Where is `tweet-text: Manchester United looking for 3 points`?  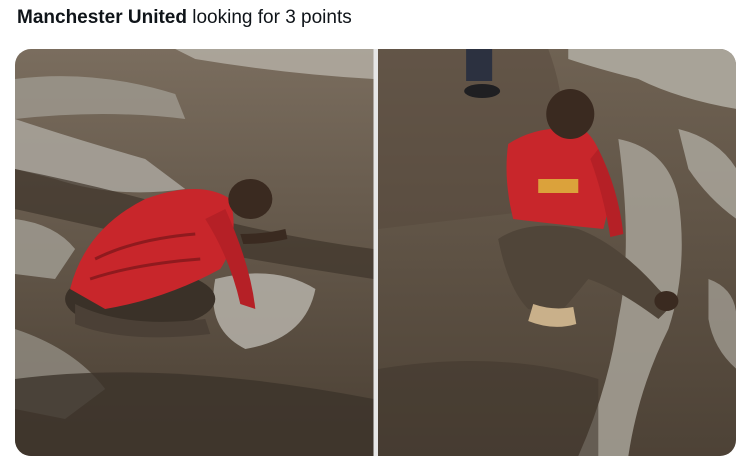
tweet-text: Manchester United looking for 3 points is located at coordinates (184, 18).